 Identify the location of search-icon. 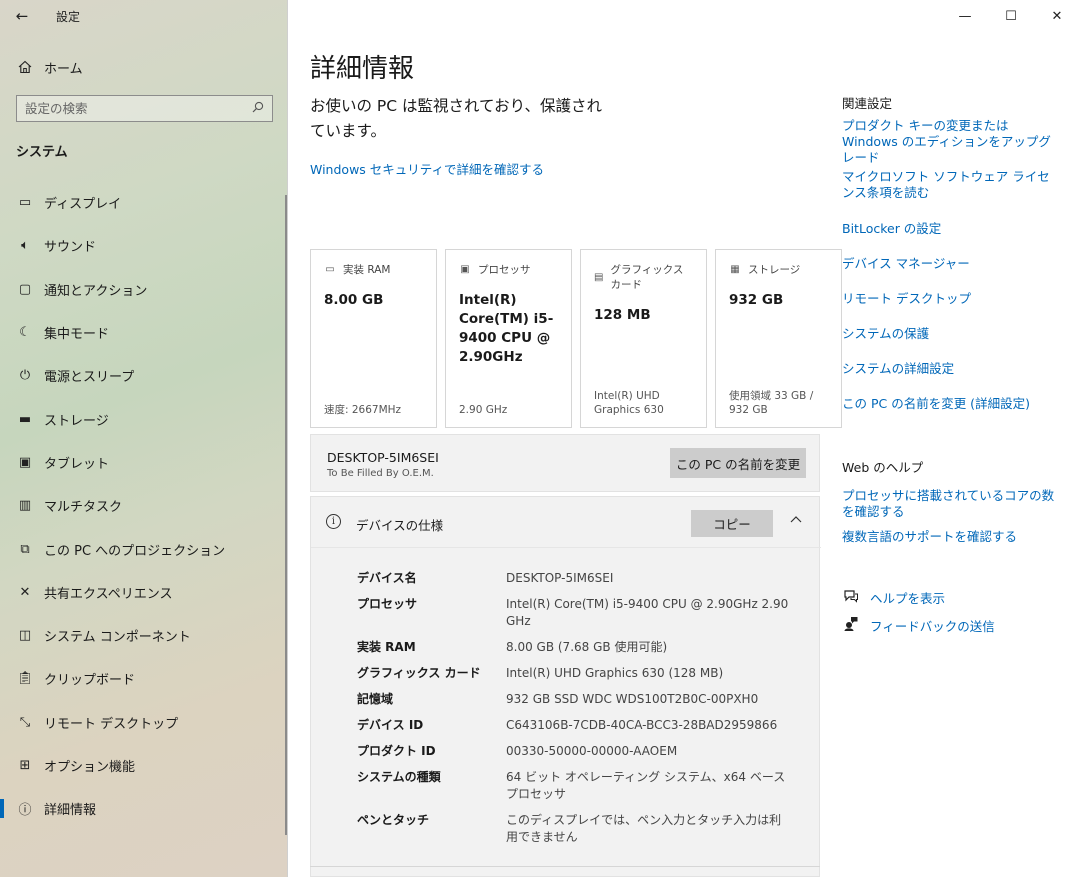
(258, 108).